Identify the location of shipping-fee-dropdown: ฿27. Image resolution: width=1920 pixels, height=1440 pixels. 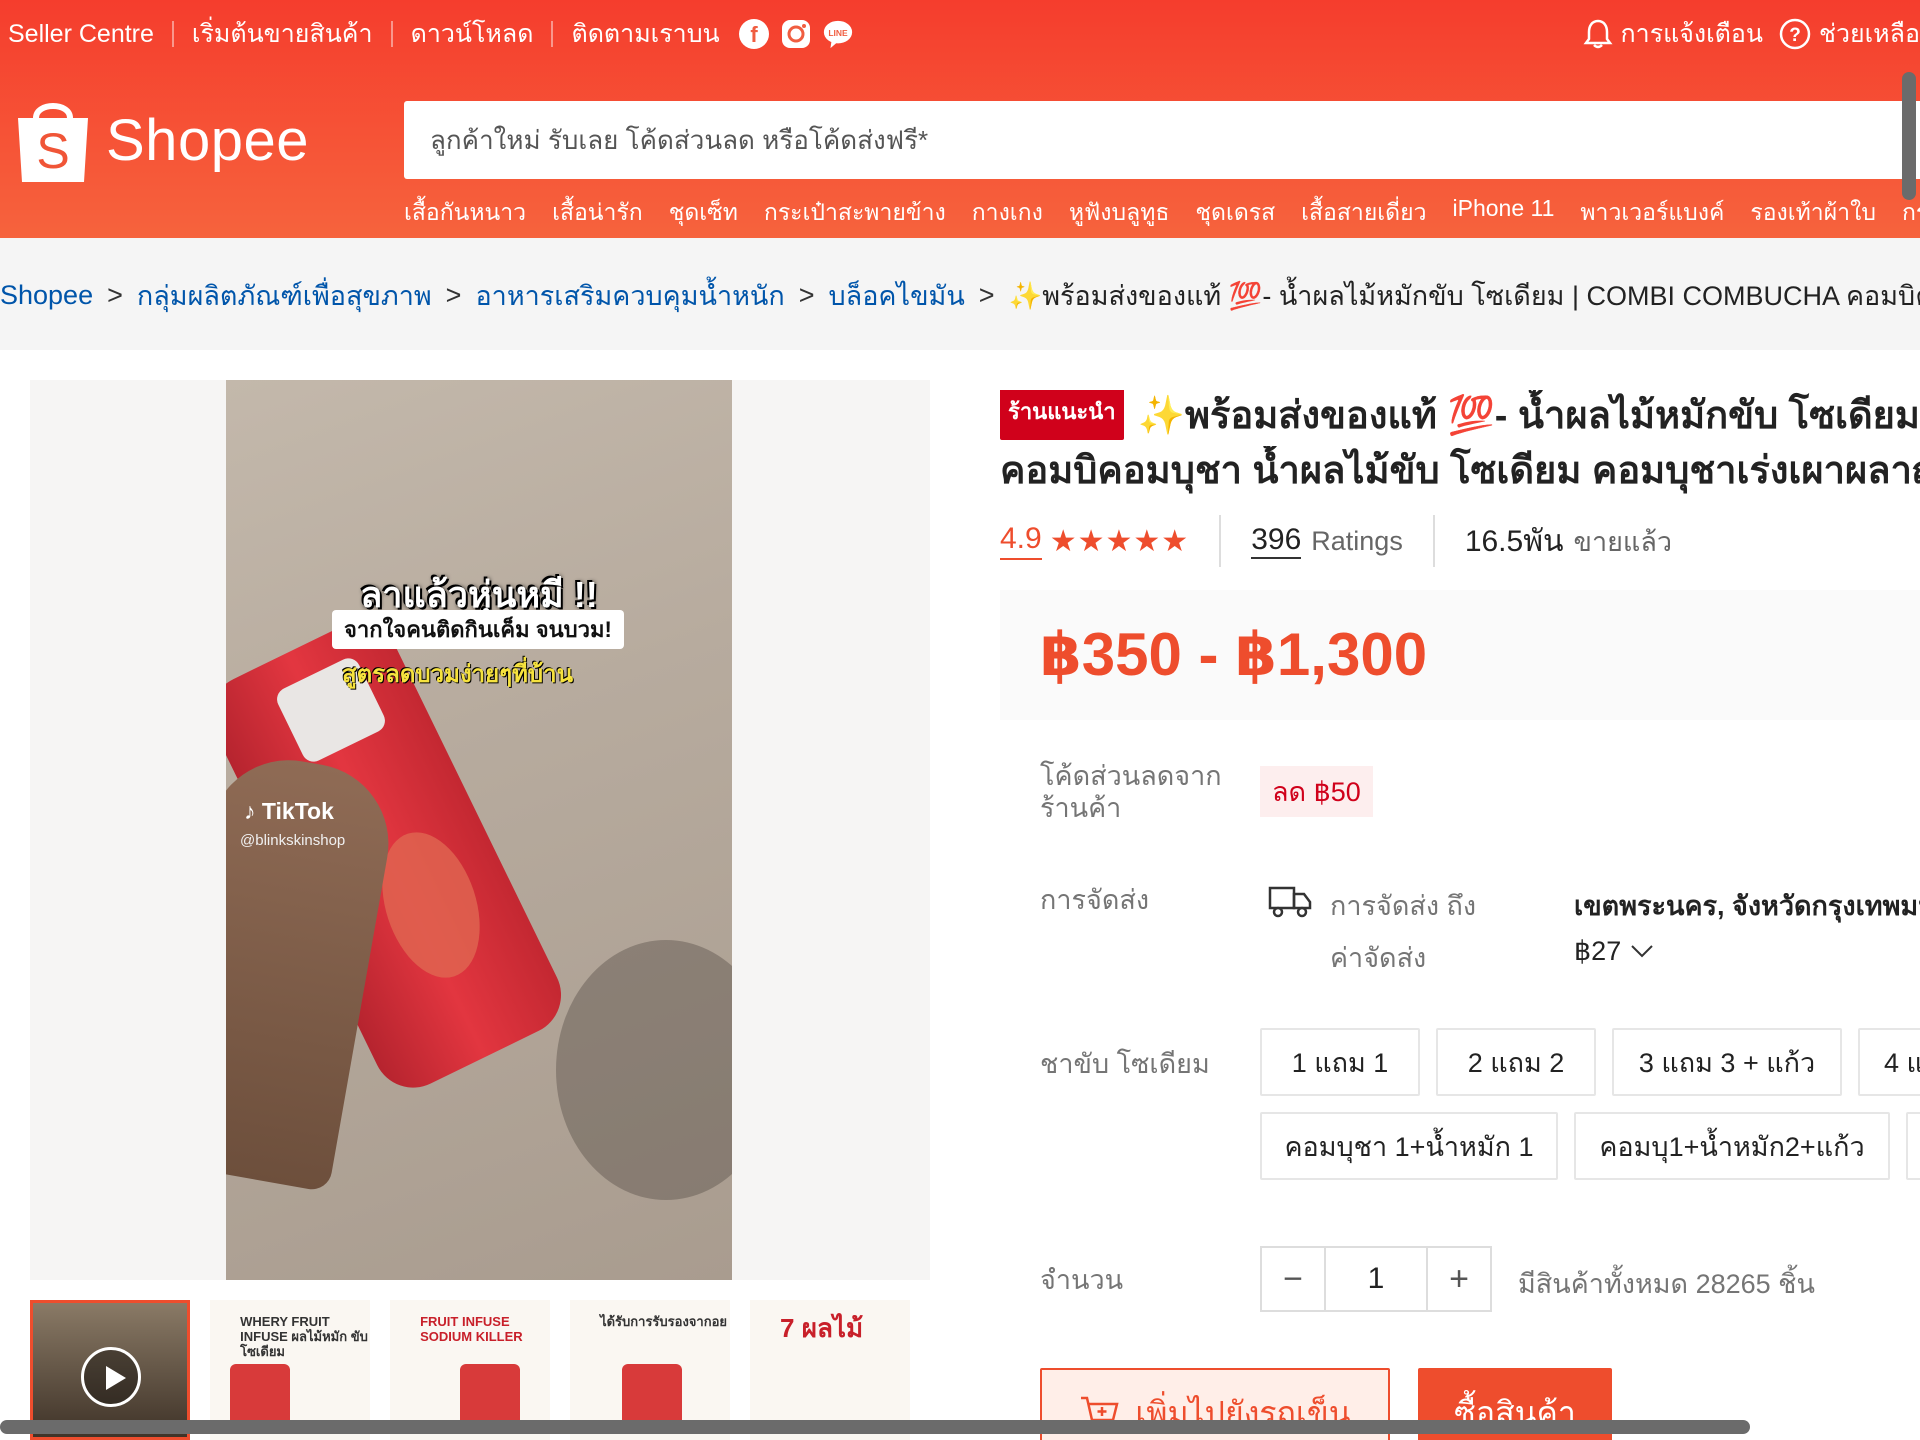
(1614, 951).